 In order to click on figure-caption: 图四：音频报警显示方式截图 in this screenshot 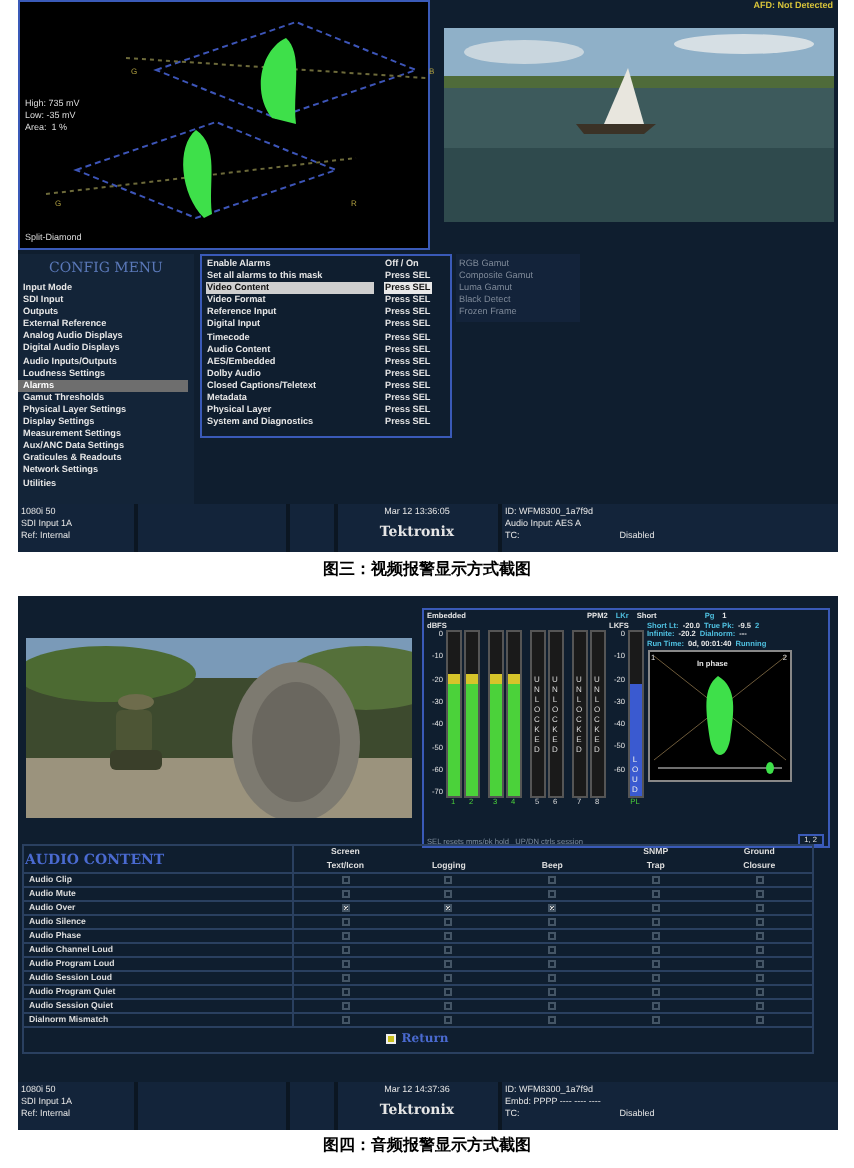, I will do `click(427, 1146)`.